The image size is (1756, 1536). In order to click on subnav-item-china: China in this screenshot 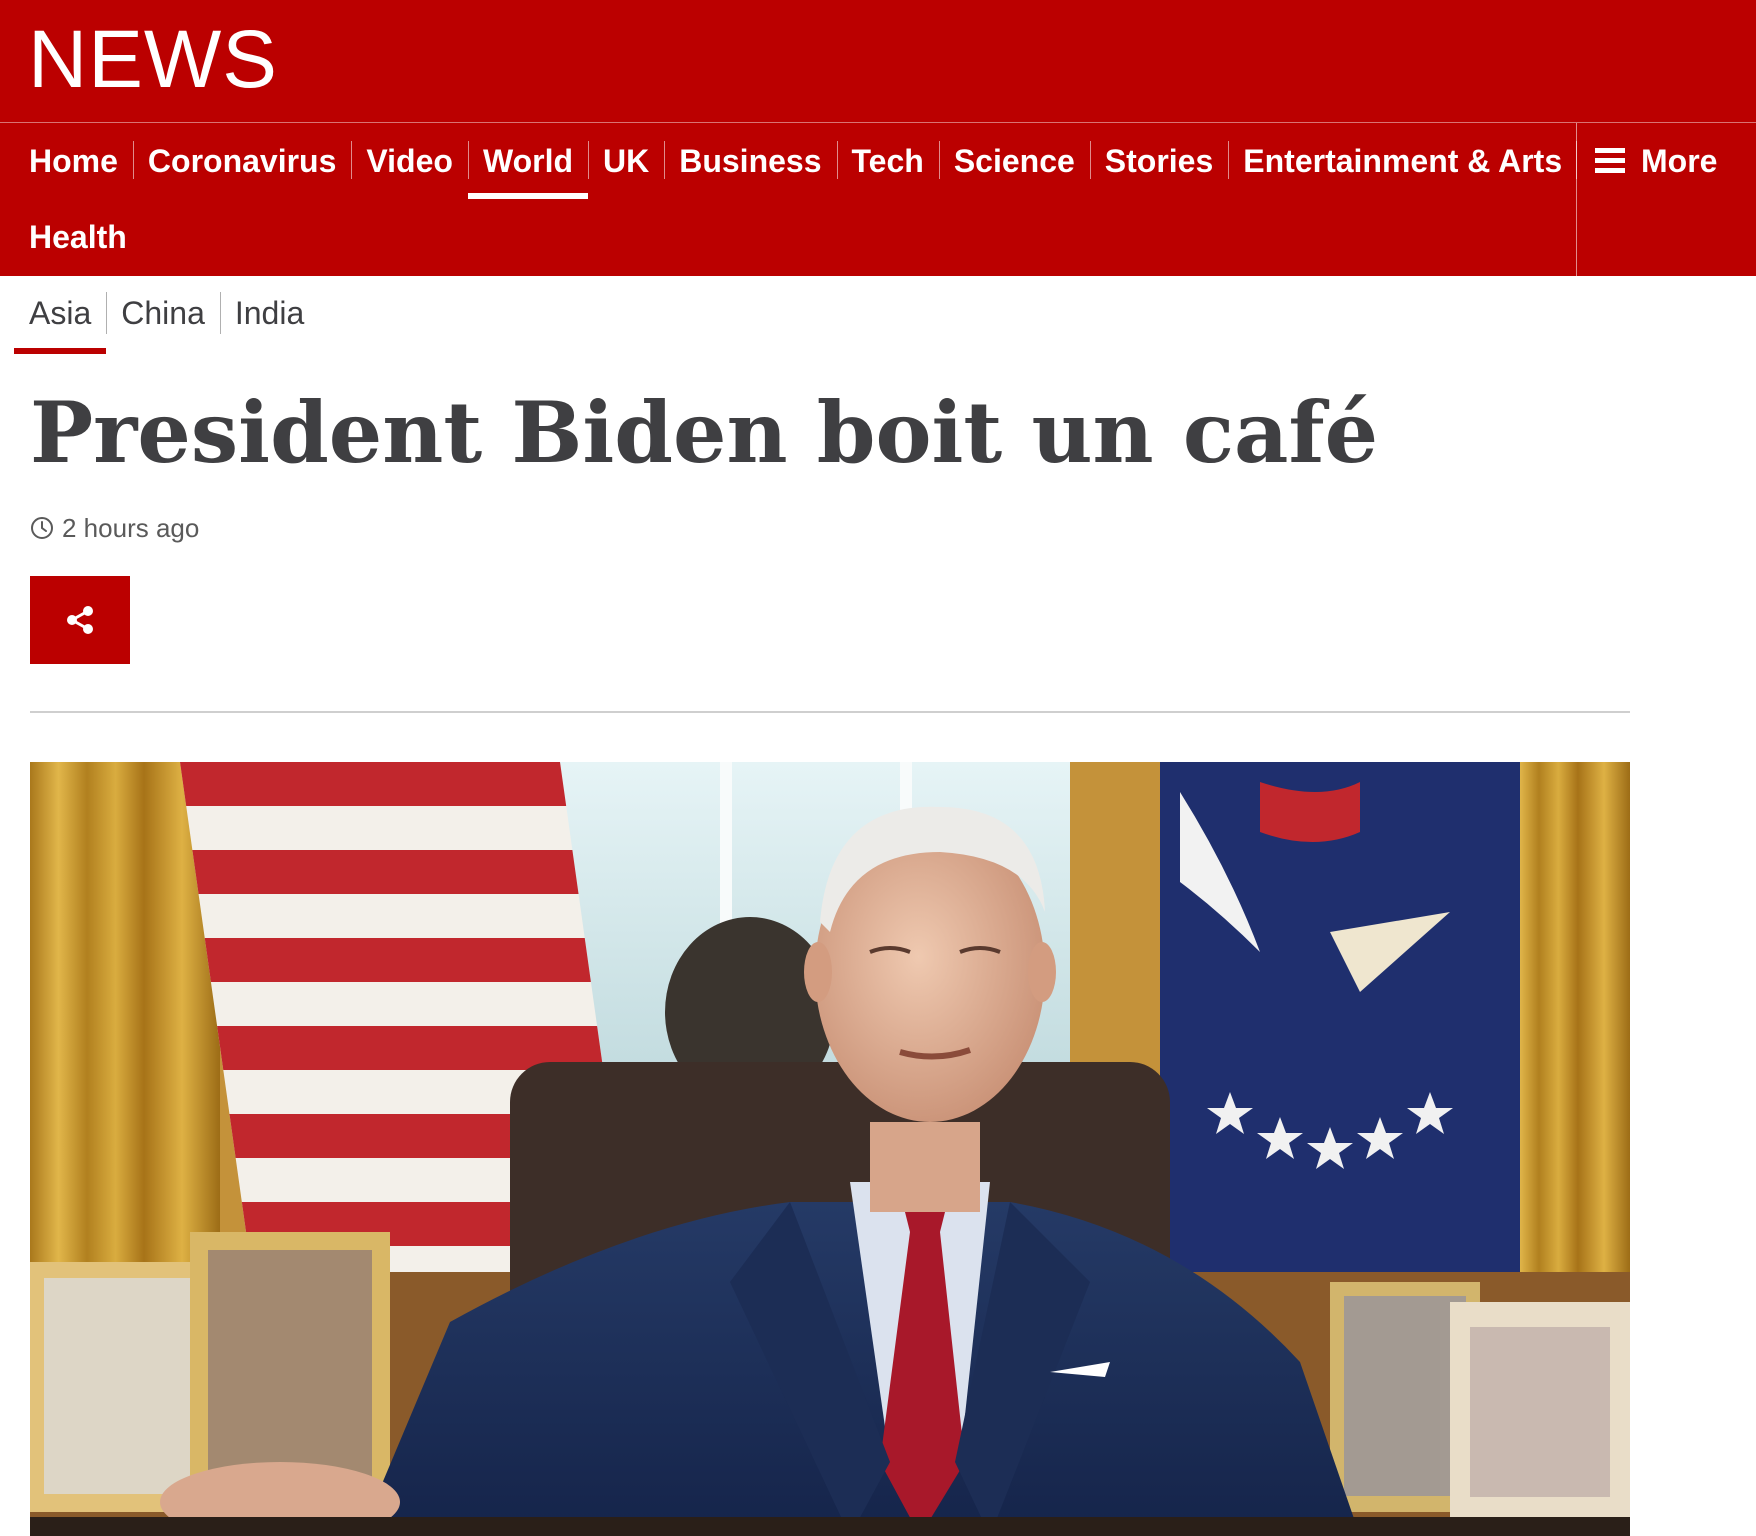, I will do `click(163, 315)`.